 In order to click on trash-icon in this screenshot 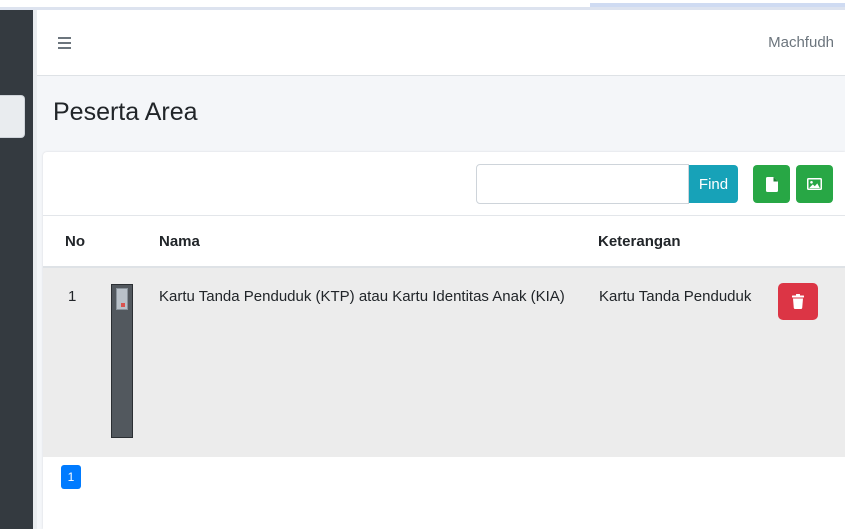, I will do `click(798, 301)`.